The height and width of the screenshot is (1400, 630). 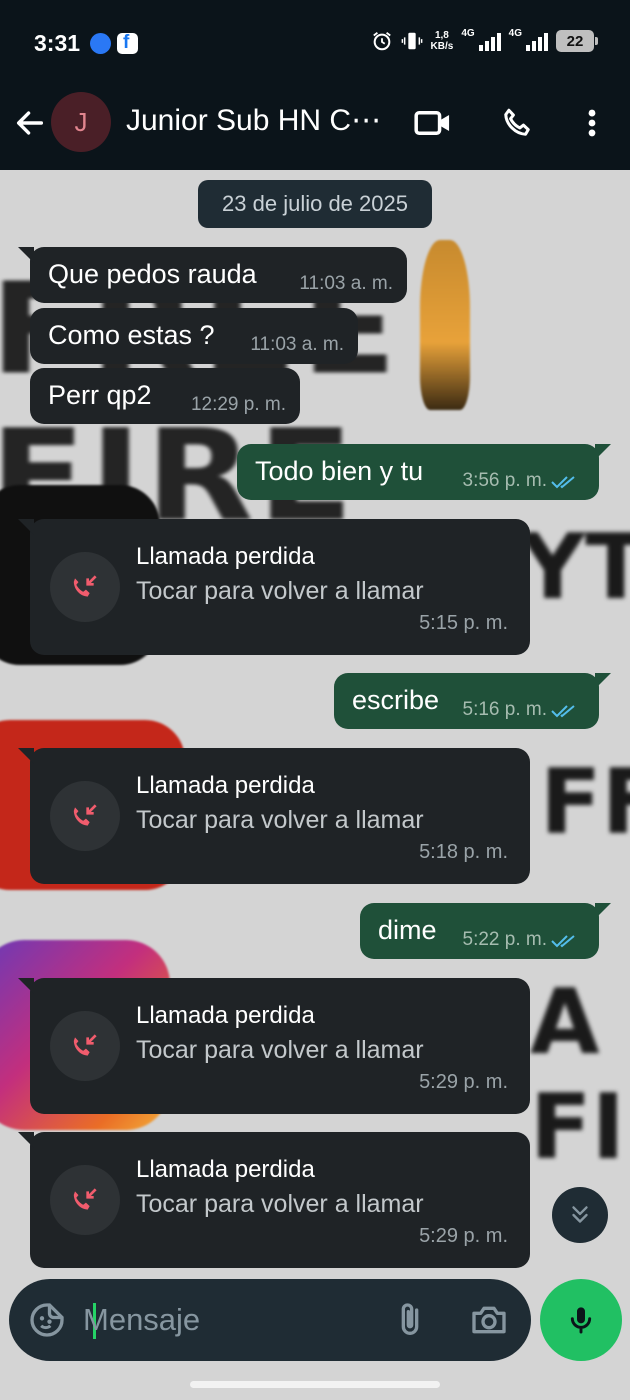 What do you see at coordinates (445, 325) in the screenshot?
I see `wallpaper-flame-graphic` at bounding box center [445, 325].